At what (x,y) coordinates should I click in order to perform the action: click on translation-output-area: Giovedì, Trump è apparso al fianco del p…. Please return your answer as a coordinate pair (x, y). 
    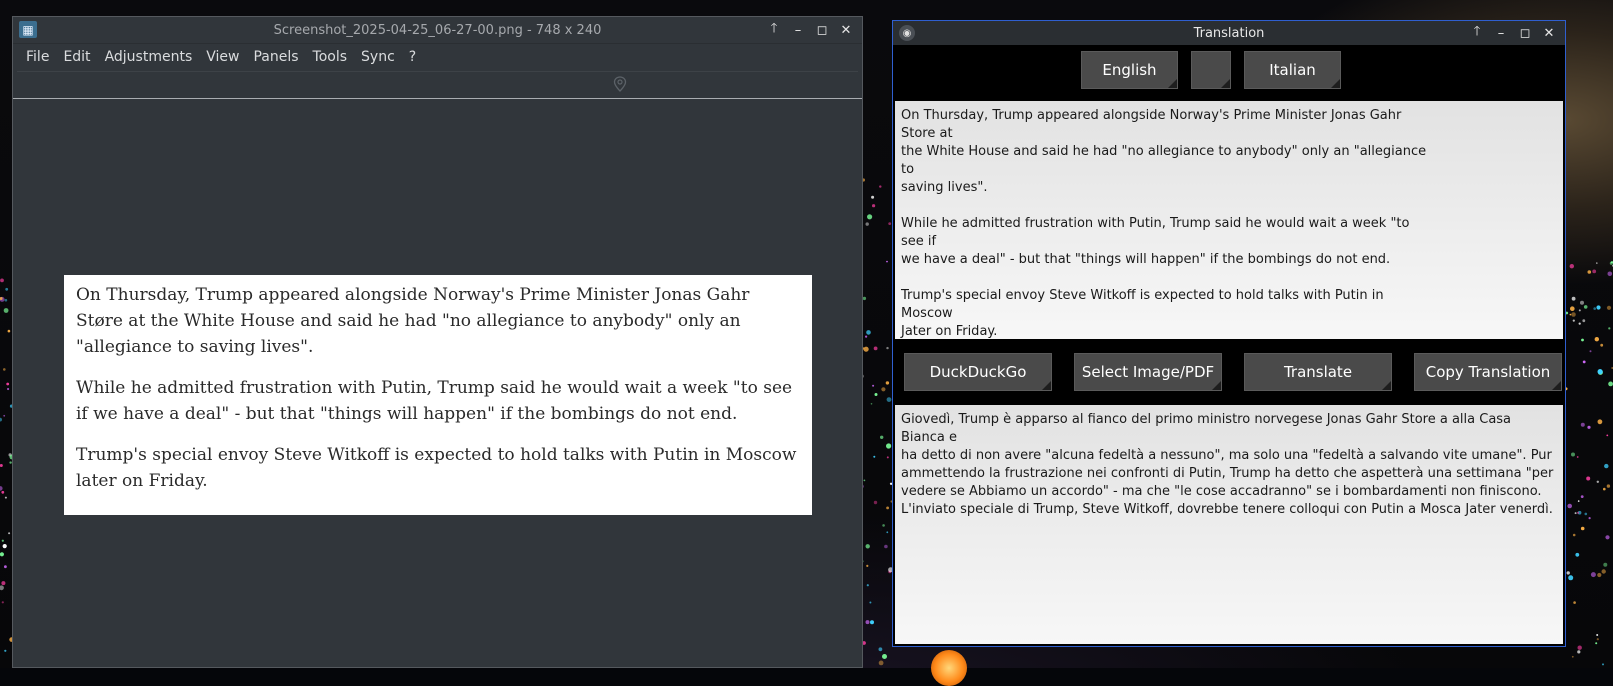
    Looking at the image, I should click on (1229, 524).